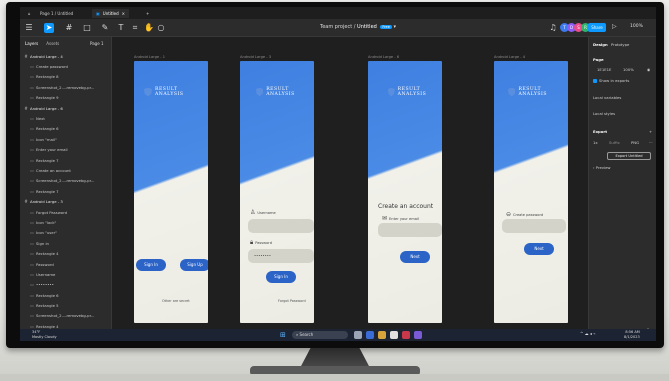 Image resolution: width=669 pixels, height=381 pixels. I want to click on layer-item: ▭ Sign in, so click(67, 243).